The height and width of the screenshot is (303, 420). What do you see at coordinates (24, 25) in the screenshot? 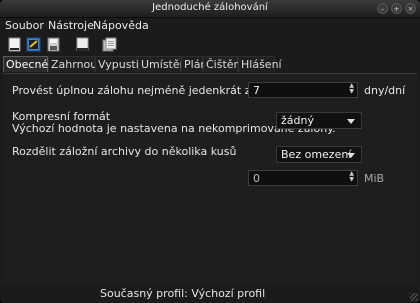
I see `menu-soubor: Soubor` at bounding box center [24, 25].